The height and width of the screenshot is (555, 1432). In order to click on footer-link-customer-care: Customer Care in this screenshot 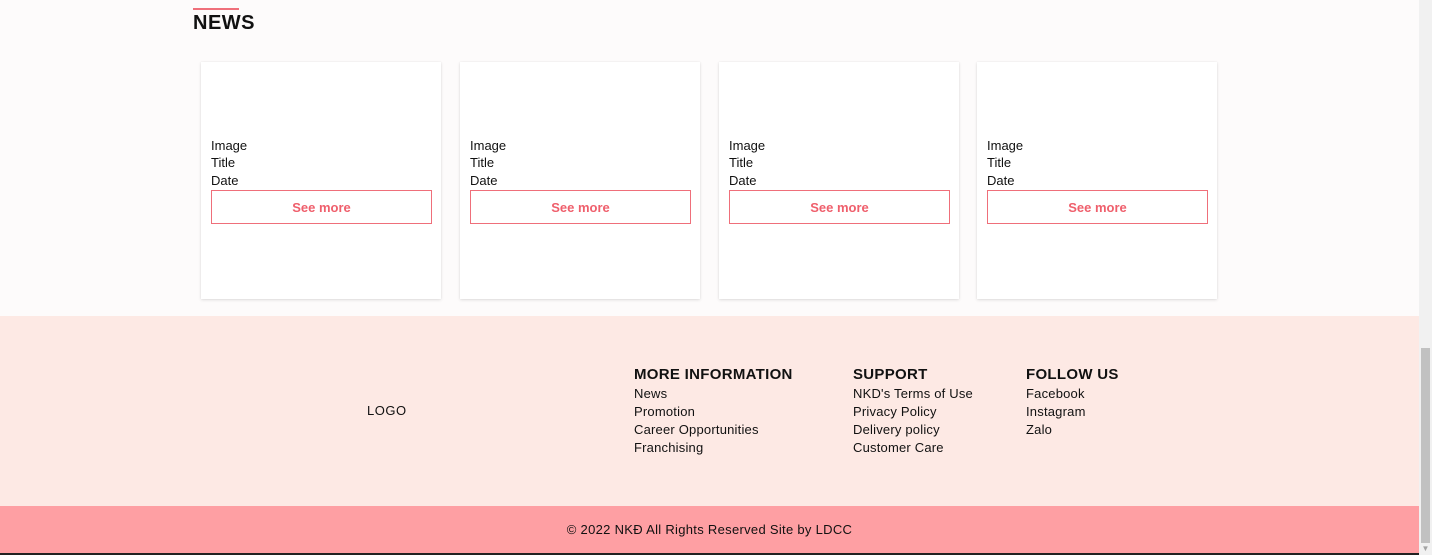, I will do `click(913, 448)`.